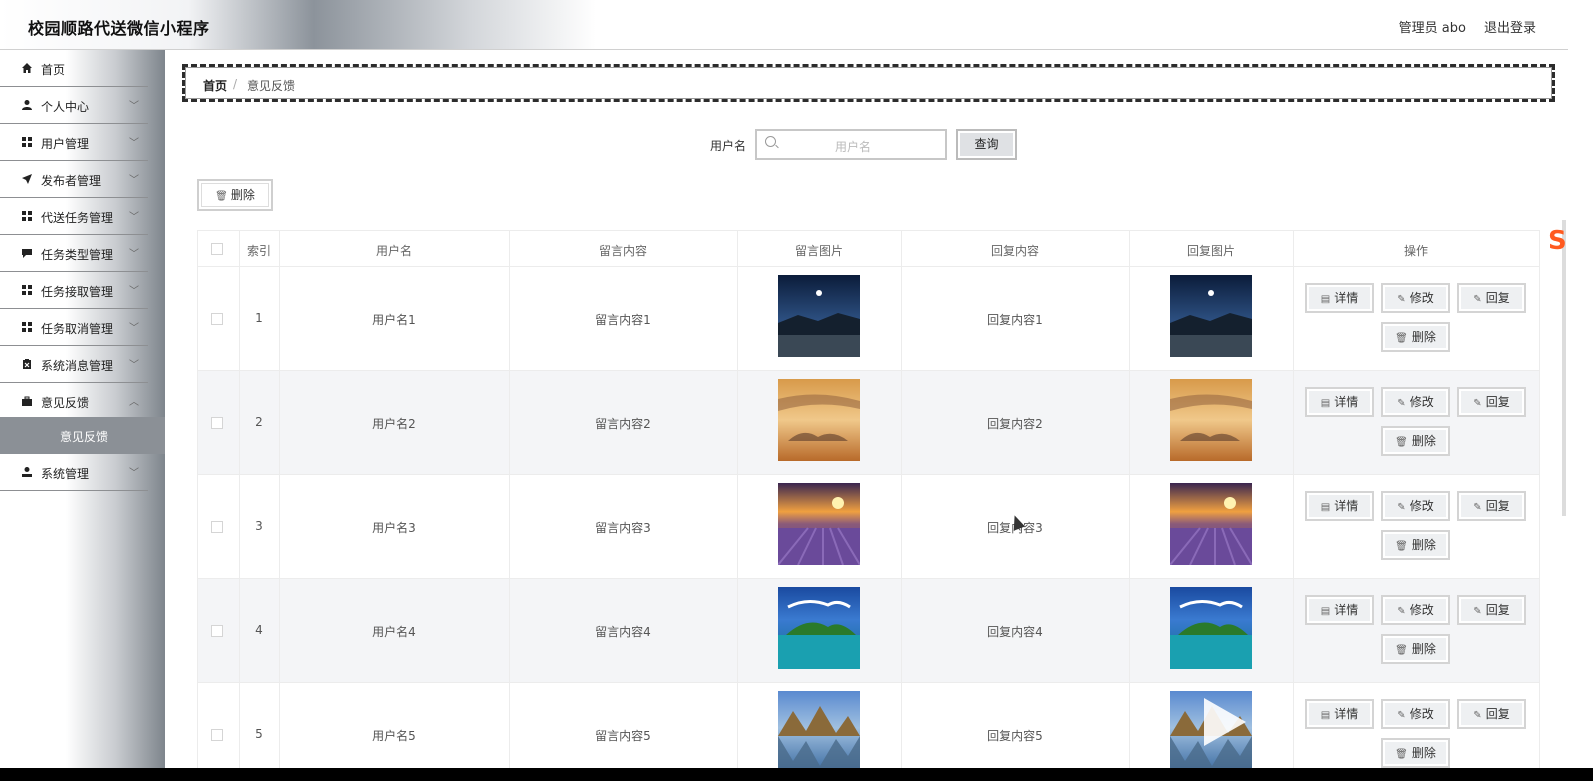 Image resolution: width=1593 pixels, height=781 pixels. I want to click on clipboard-icon, so click(26, 364).